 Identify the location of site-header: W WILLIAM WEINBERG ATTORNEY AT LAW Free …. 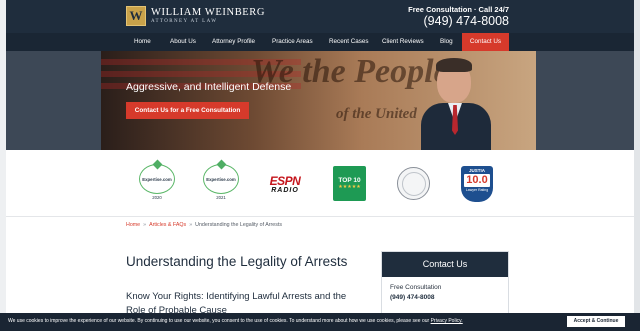
(320, 16).